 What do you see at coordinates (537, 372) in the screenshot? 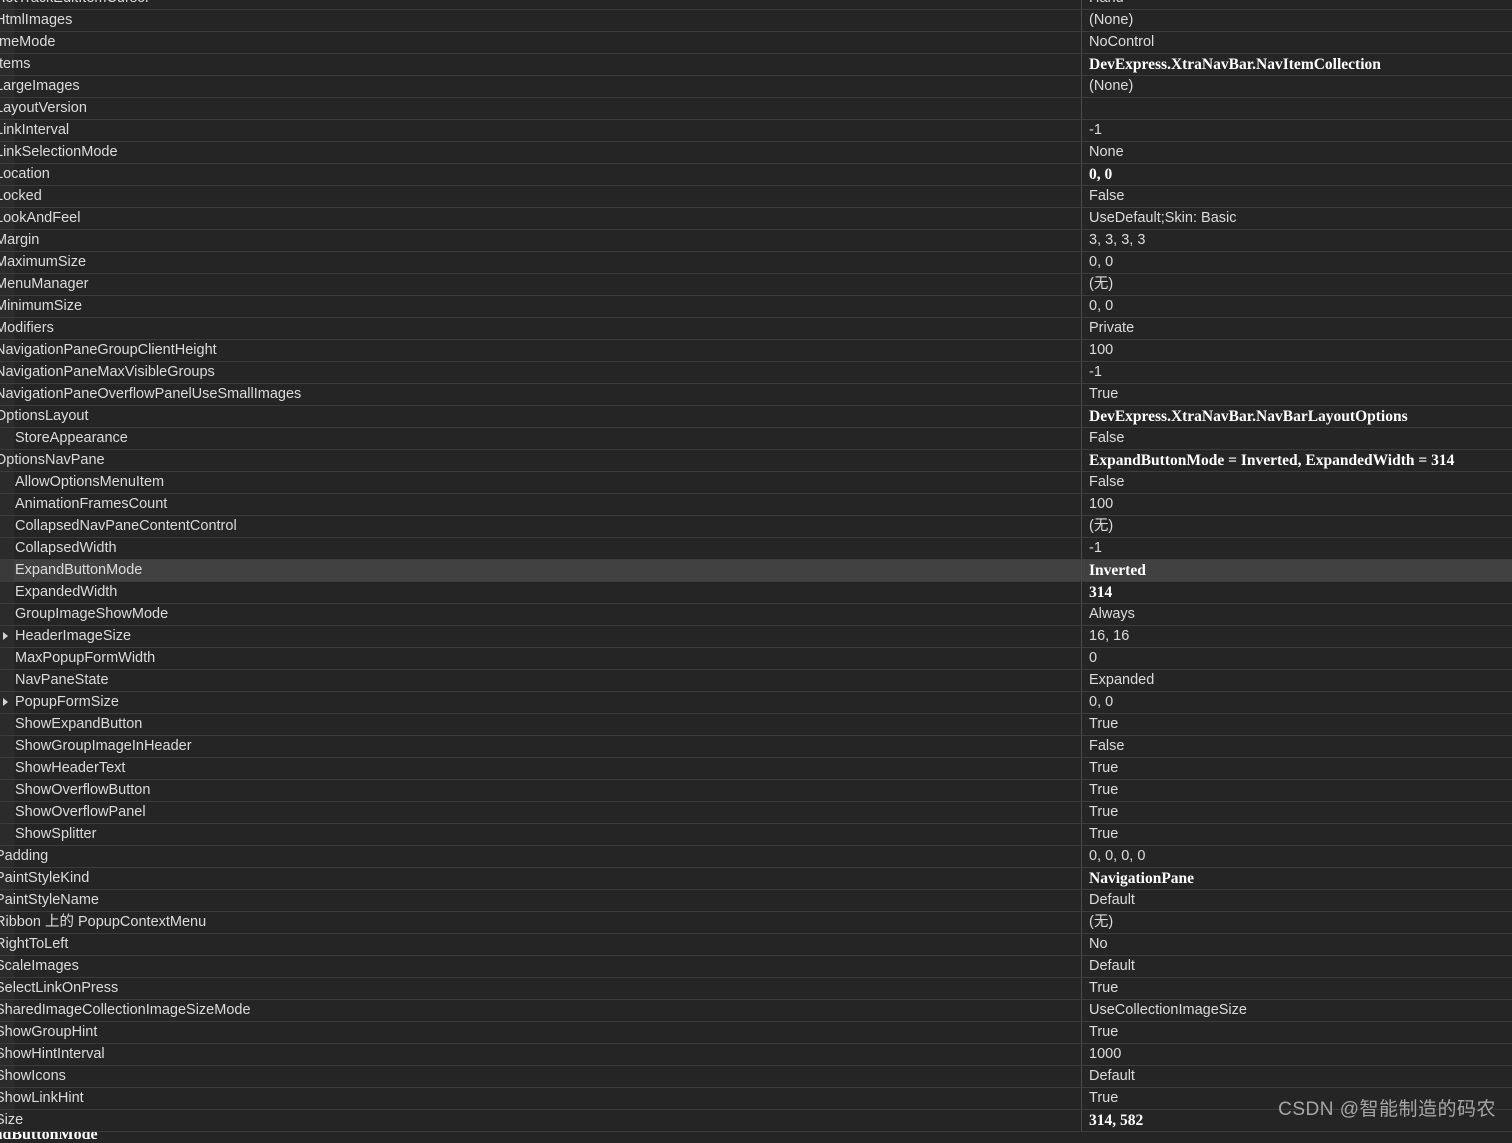
I see `property-name: NavigationPaneMaxVisibleGroups` at bounding box center [537, 372].